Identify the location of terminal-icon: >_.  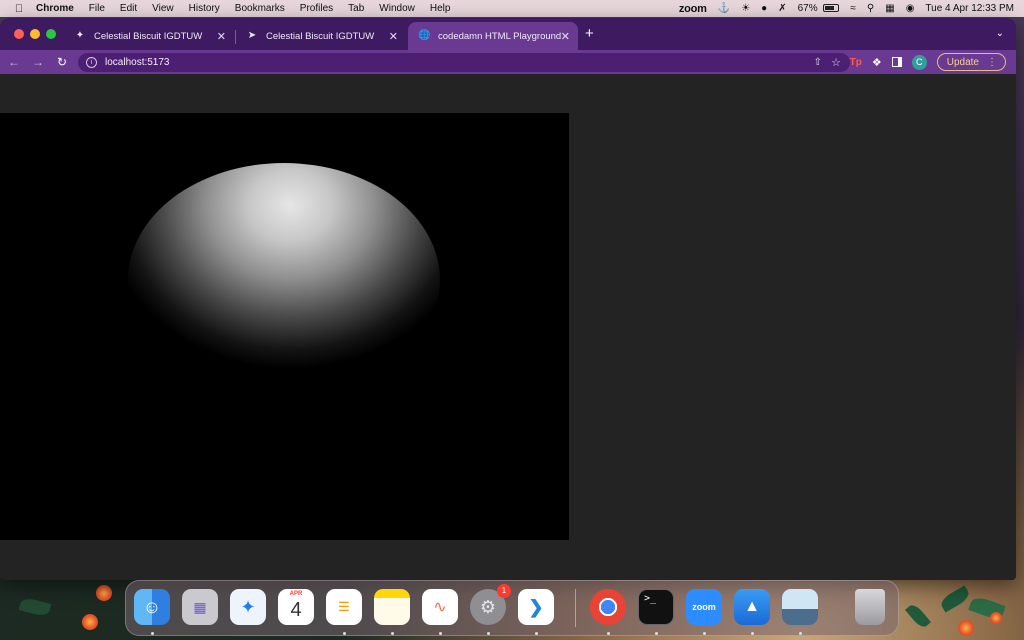
(656, 607).